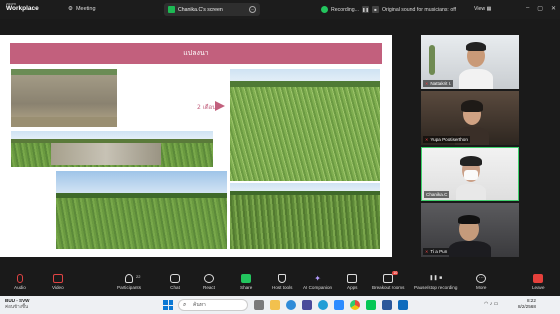 Image resolution: width=560 pixels, height=314 pixels. What do you see at coordinates (527, 8) in the screenshot?
I see `minimize-icon: –` at bounding box center [527, 8].